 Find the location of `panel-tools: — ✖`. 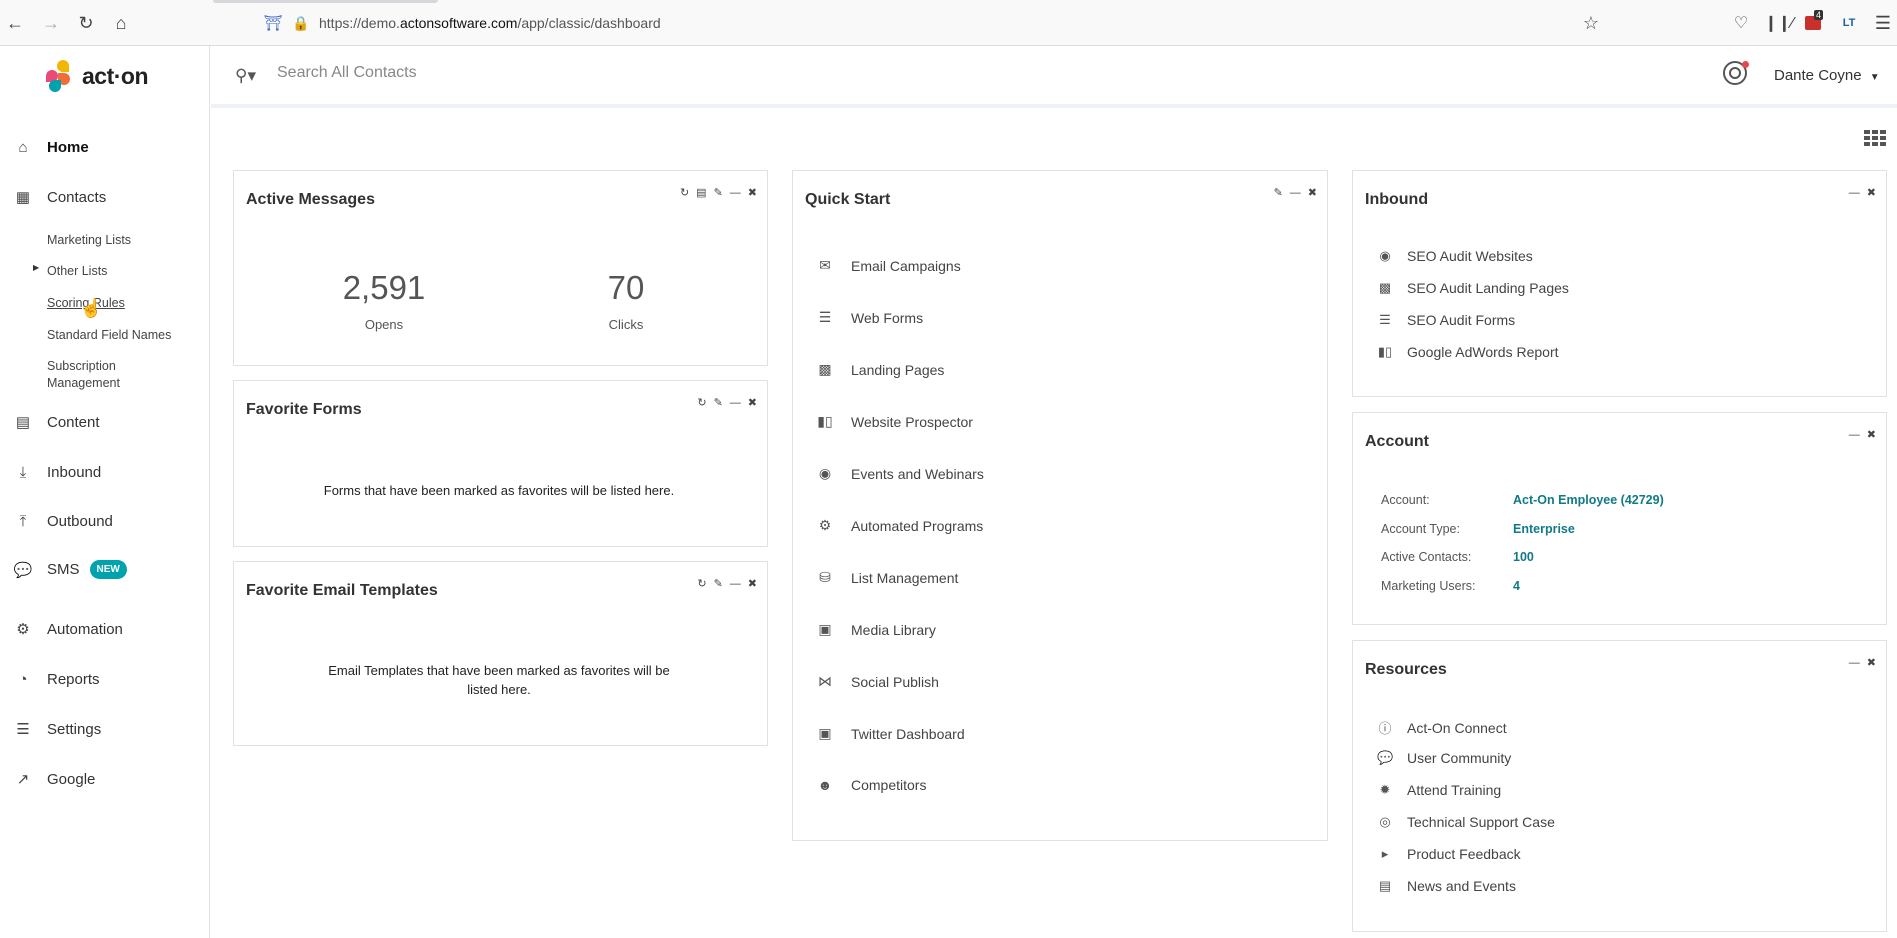

panel-tools: — ✖ is located at coordinates (1862, 193).